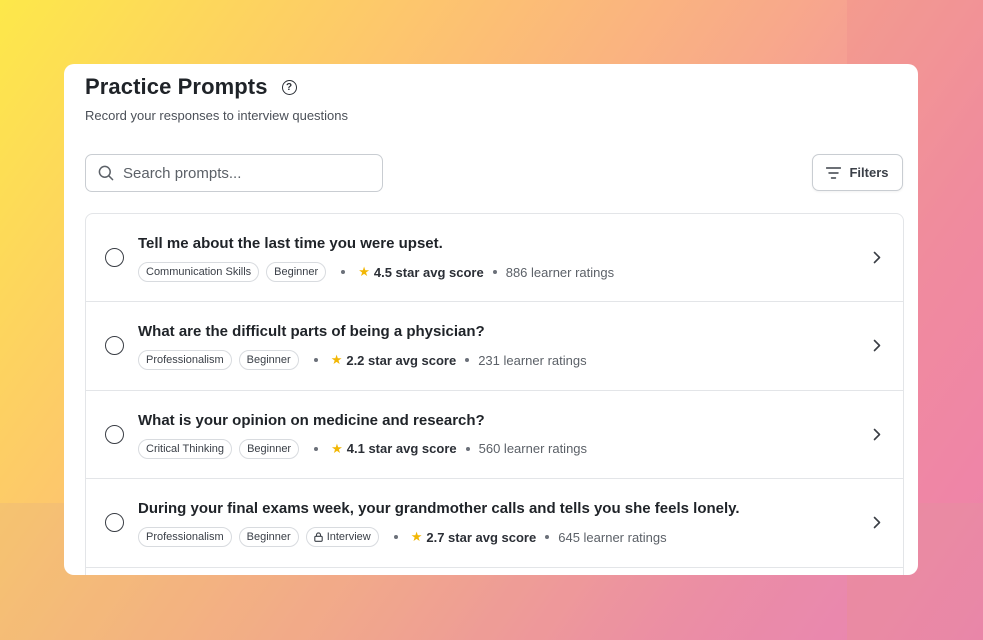 The image size is (983, 640). I want to click on search-box, so click(234, 173).